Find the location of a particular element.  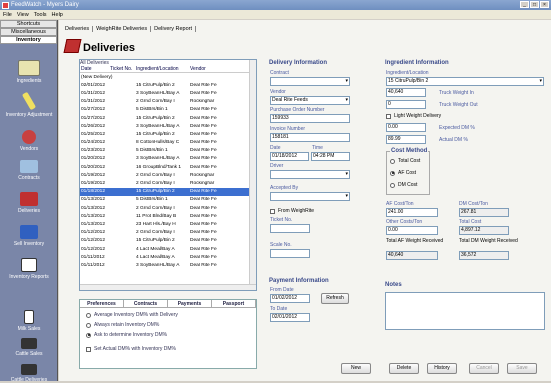

minimize-button: _ is located at coordinates (524, 4).